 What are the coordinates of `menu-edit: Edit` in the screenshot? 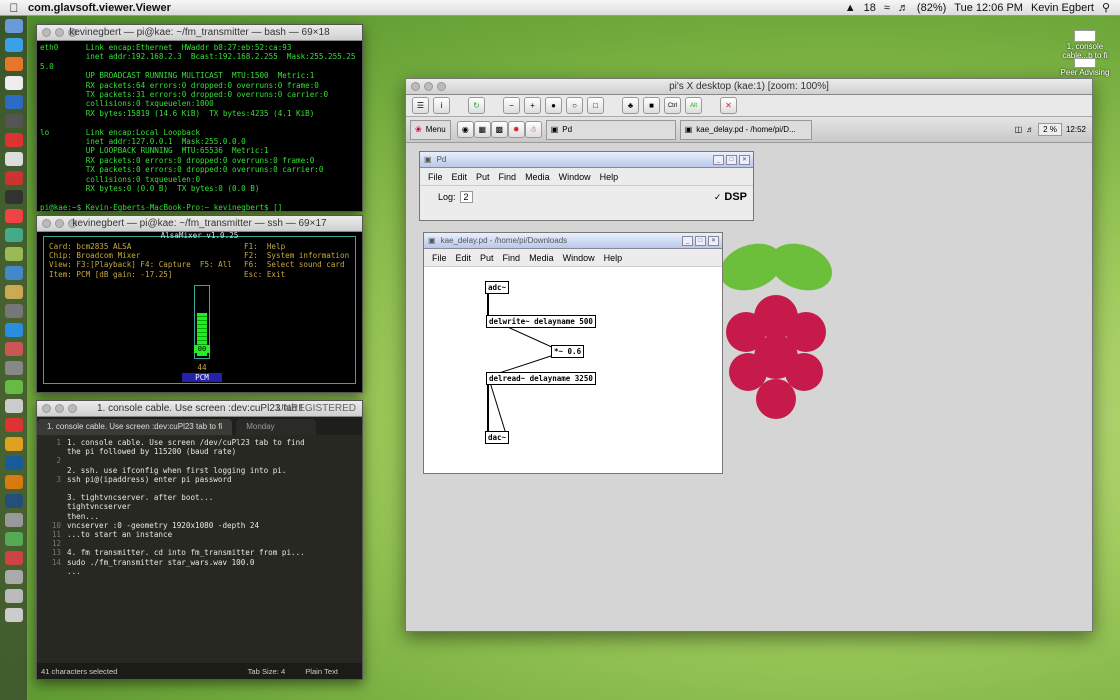 It's located at (464, 258).